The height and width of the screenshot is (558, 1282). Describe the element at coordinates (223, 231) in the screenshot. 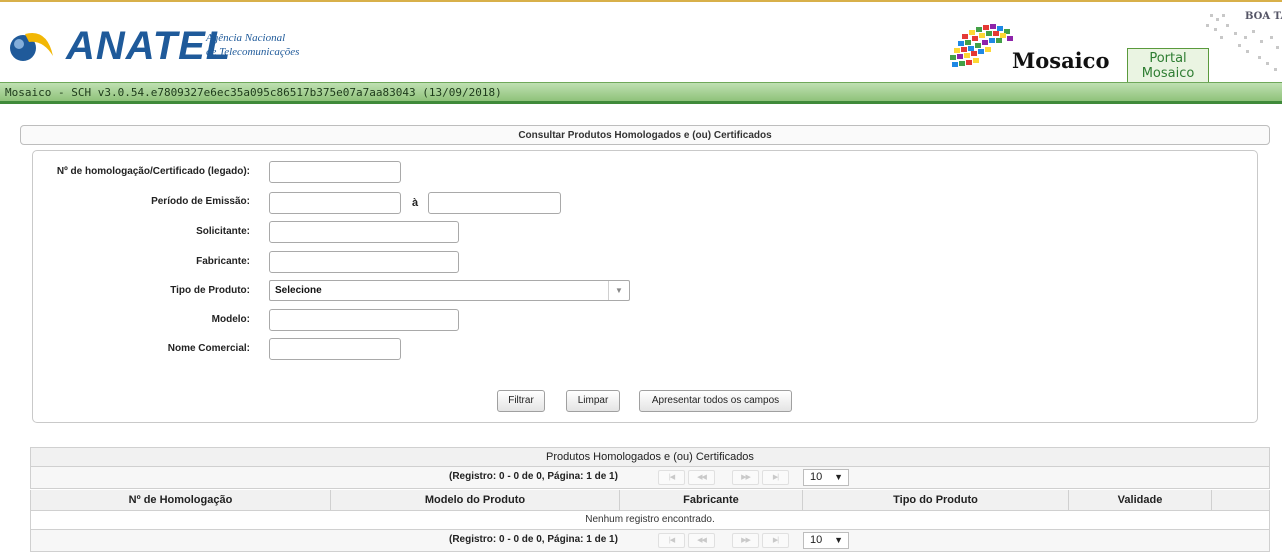

I see `label-solicitante: Solicitante:` at that location.